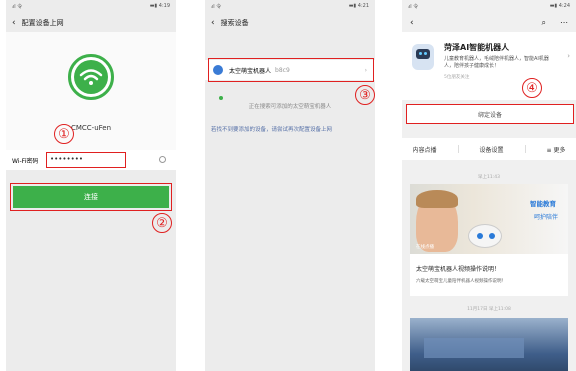  What do you see at coordinates (532, 88) in the screenshot?
I see `annotation-4: ④` at bounding box center [532, 88].